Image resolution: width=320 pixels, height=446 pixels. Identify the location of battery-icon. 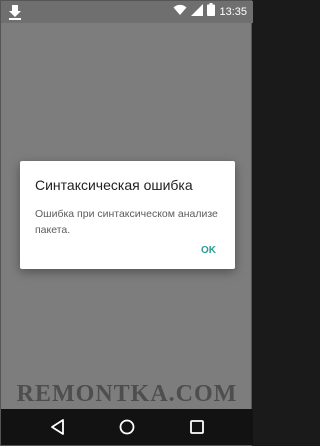
(211, 12).